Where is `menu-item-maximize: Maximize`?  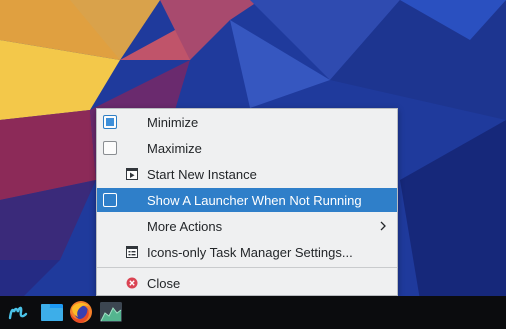
menu-item-maximize: Maximize is located at coordinates (247, 148).